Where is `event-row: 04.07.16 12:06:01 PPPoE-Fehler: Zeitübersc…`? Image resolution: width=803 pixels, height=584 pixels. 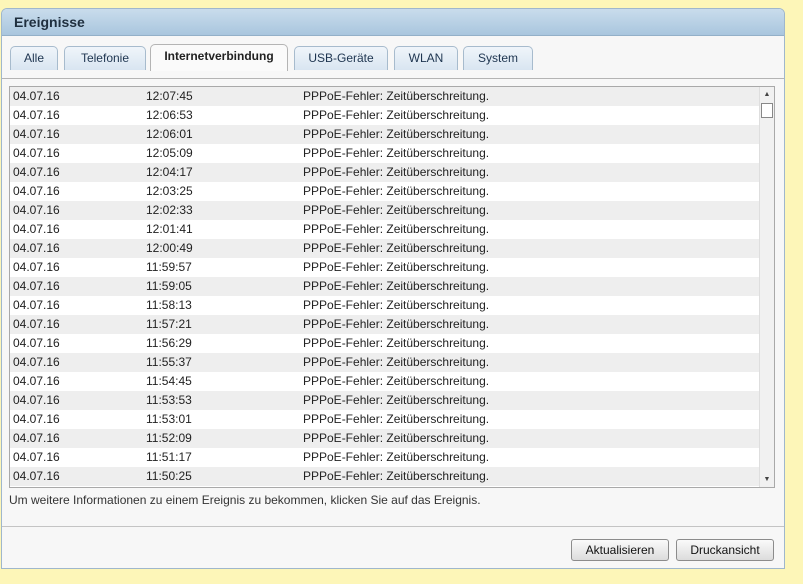
event-row: 04.07.16 12:06:01 PPPoE-Fehler: Zeitübersc… is located at coordinates (384, 134).